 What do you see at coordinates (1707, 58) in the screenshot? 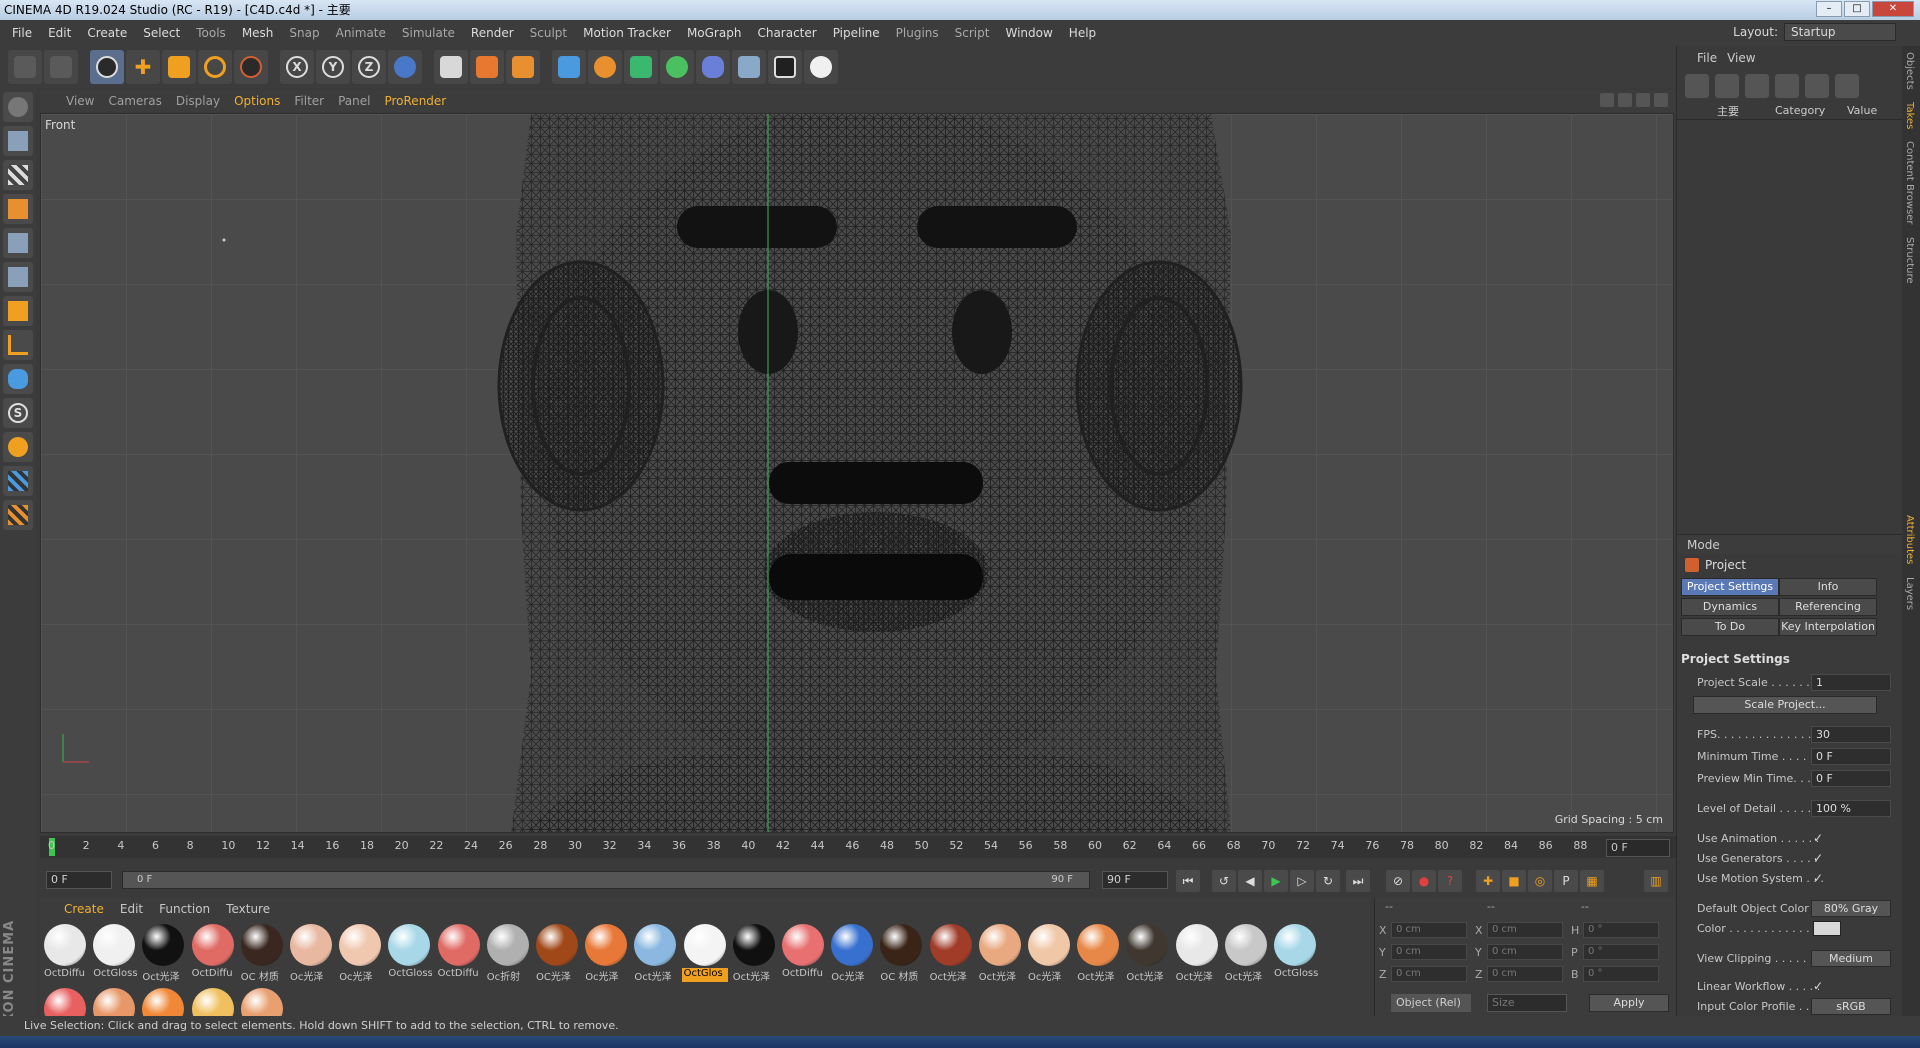
I see `object-menu-file: File` at bounding box center [1707, 58].